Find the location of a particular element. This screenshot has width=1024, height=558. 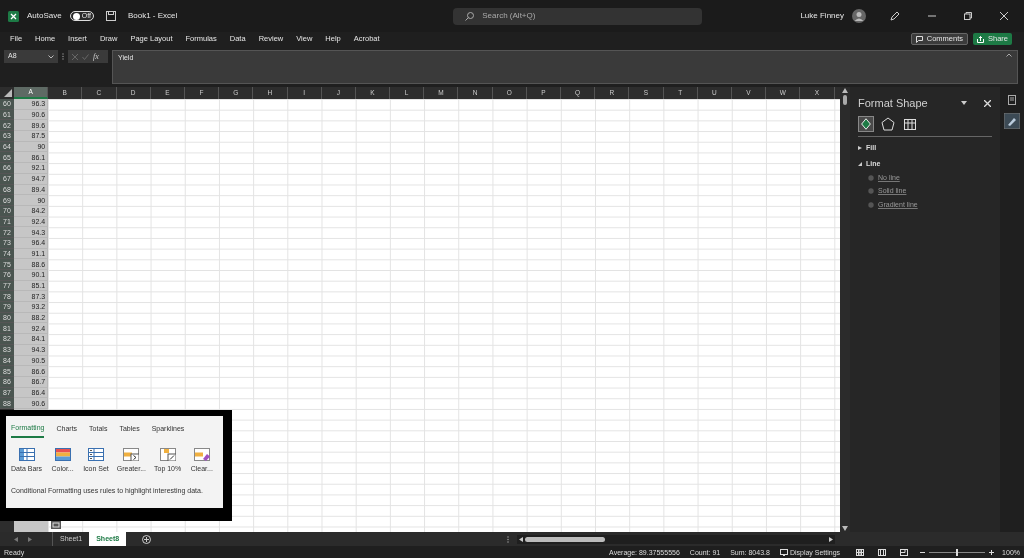

document-icon is located at coordinates (1012, 100).